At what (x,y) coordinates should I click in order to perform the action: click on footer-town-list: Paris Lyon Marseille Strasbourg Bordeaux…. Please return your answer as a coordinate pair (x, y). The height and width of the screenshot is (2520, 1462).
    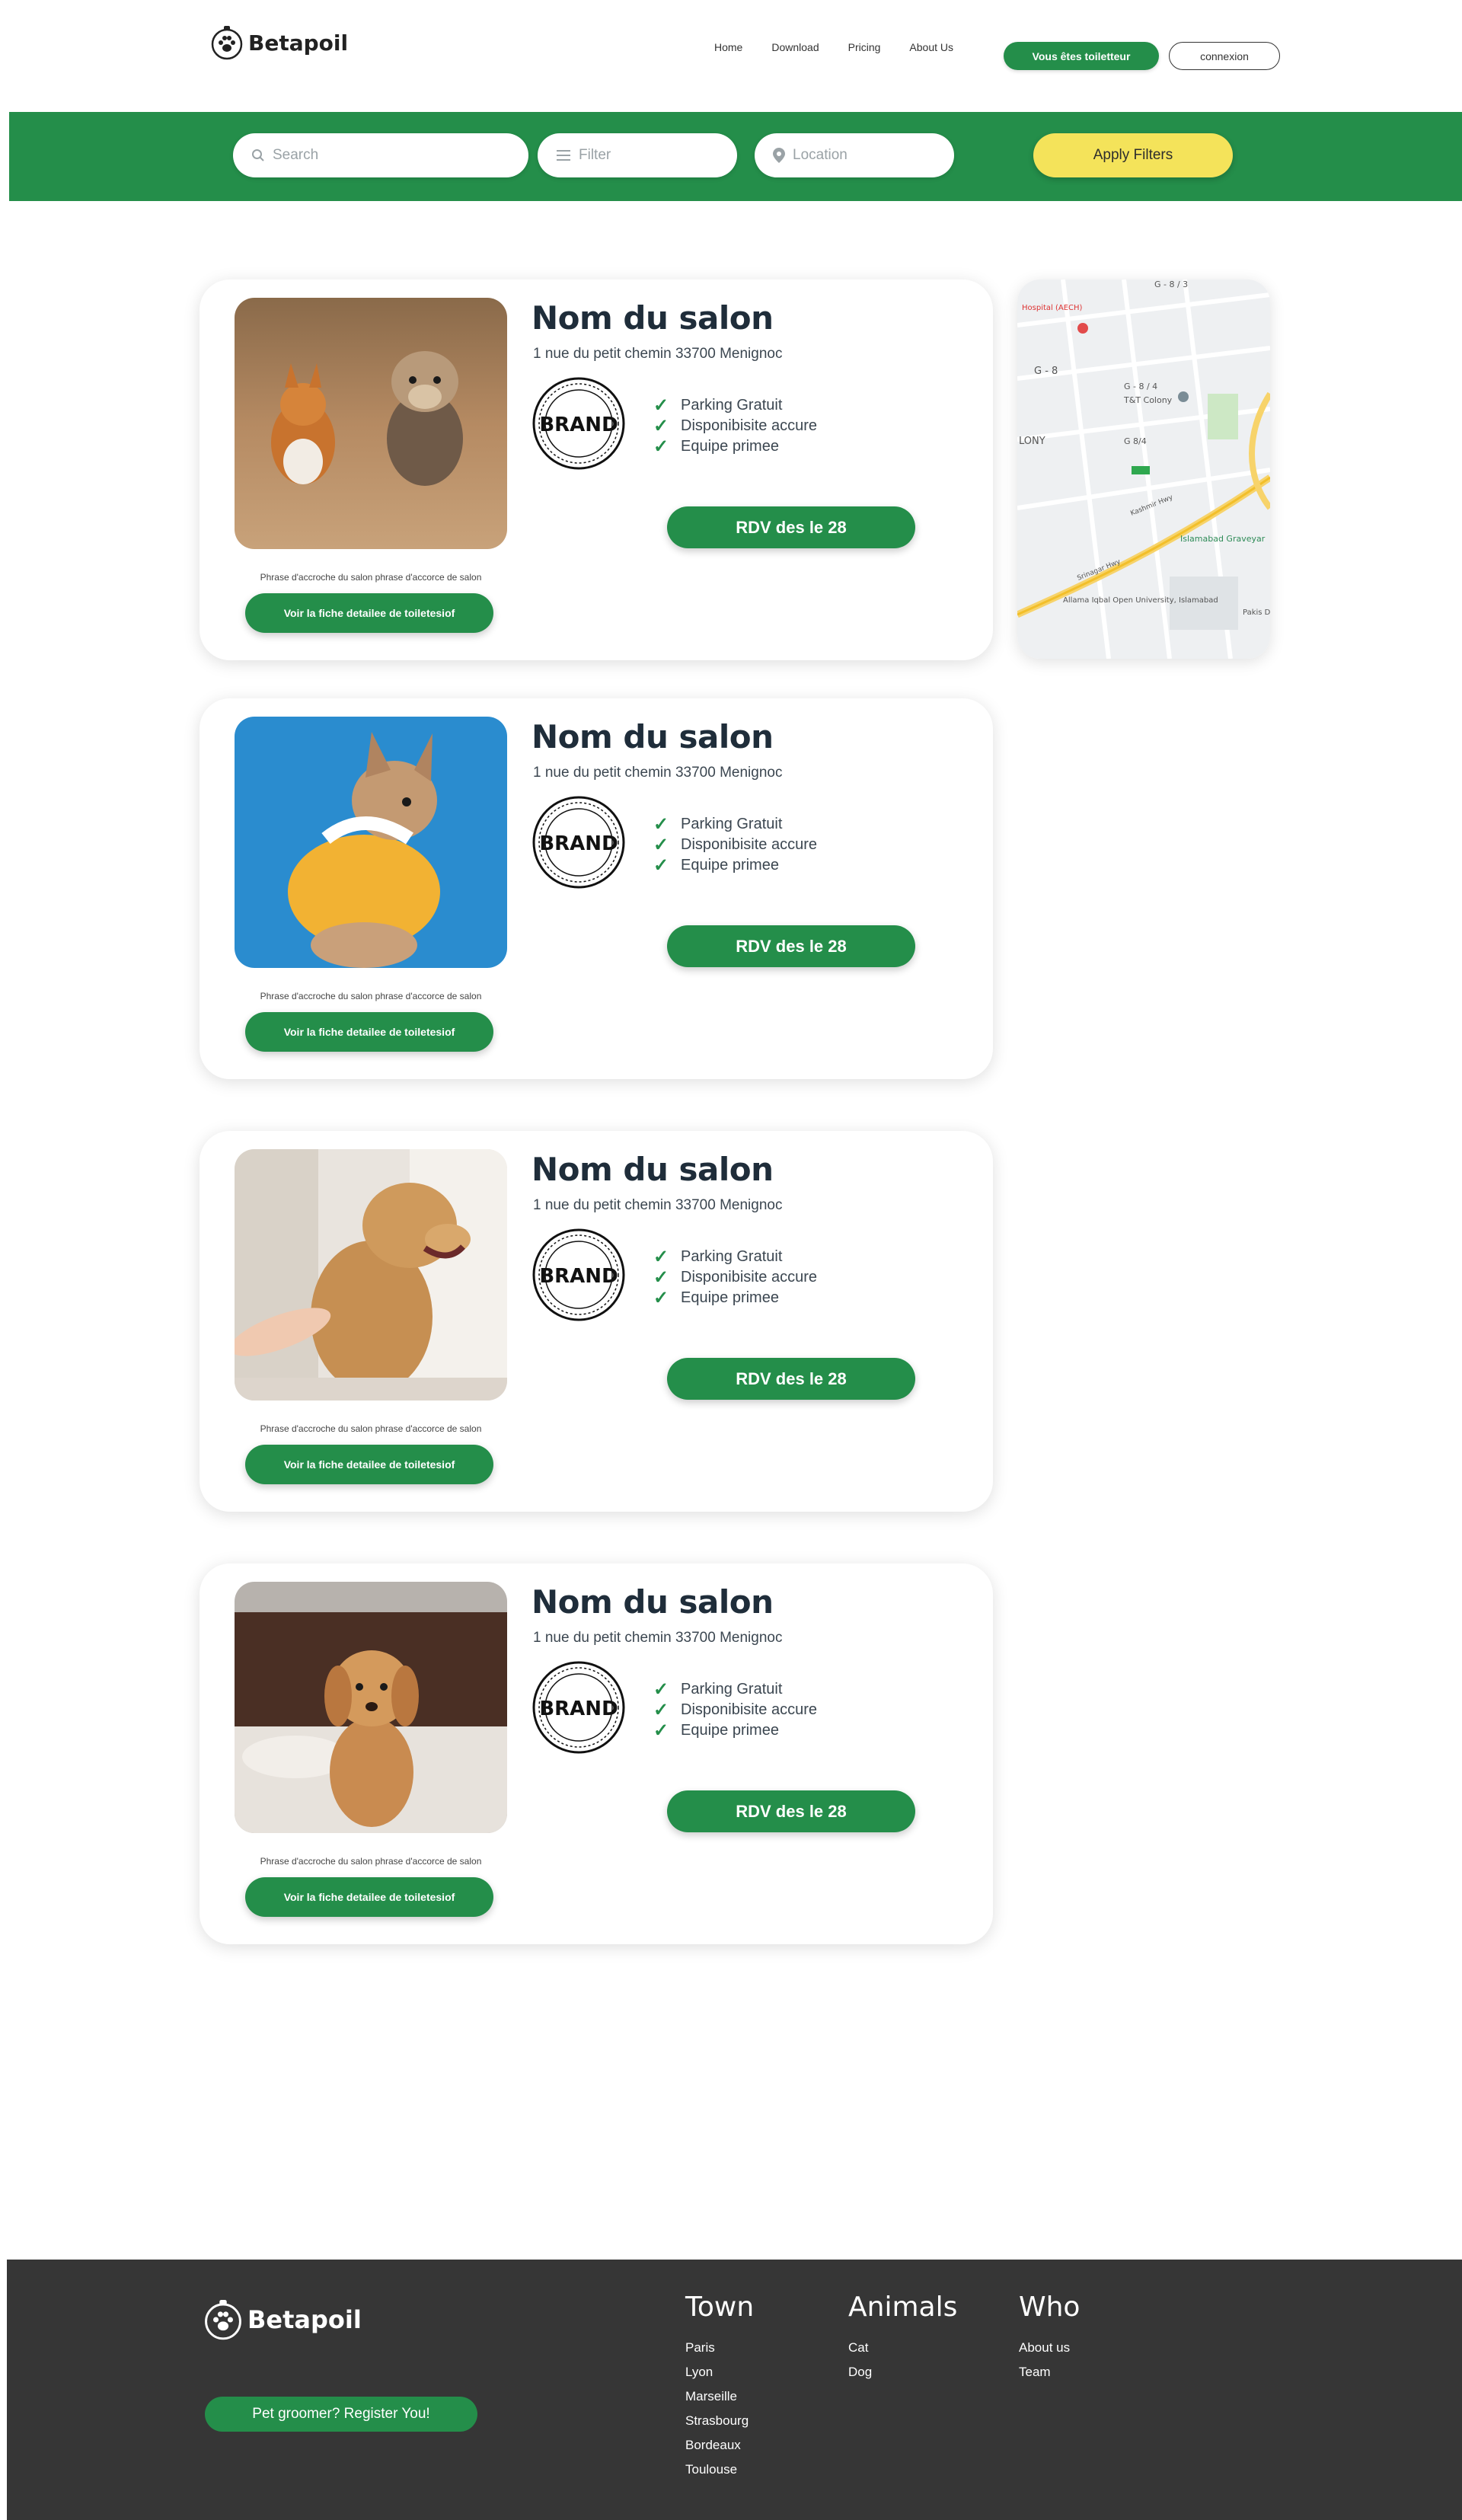
    Looking at the image, I should click on (717, 2413).